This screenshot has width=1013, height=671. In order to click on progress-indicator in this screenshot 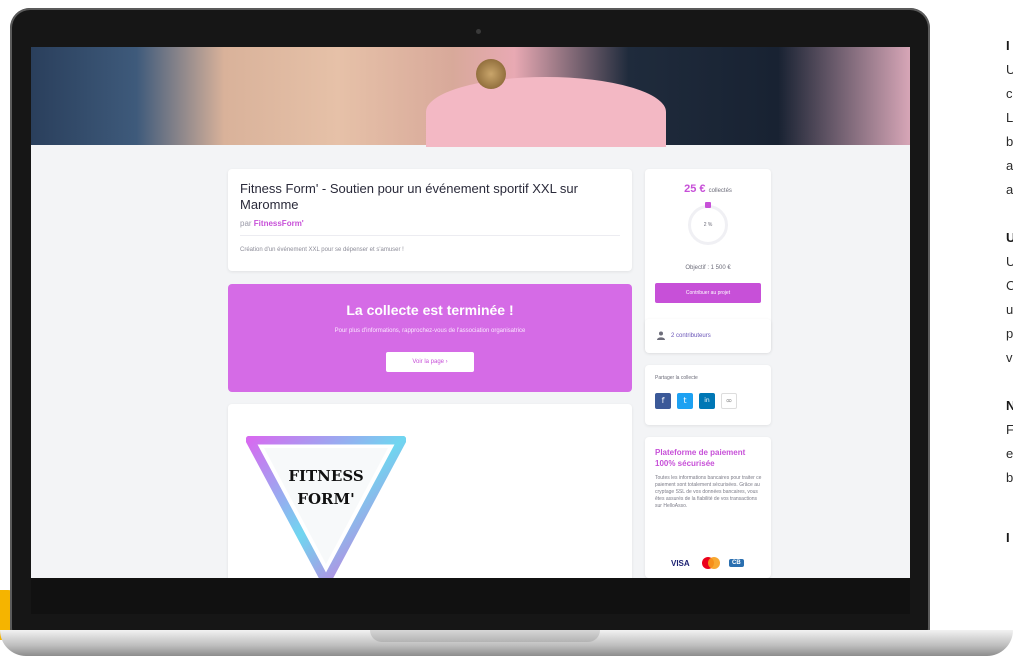, I will do `click(708, 205)`.